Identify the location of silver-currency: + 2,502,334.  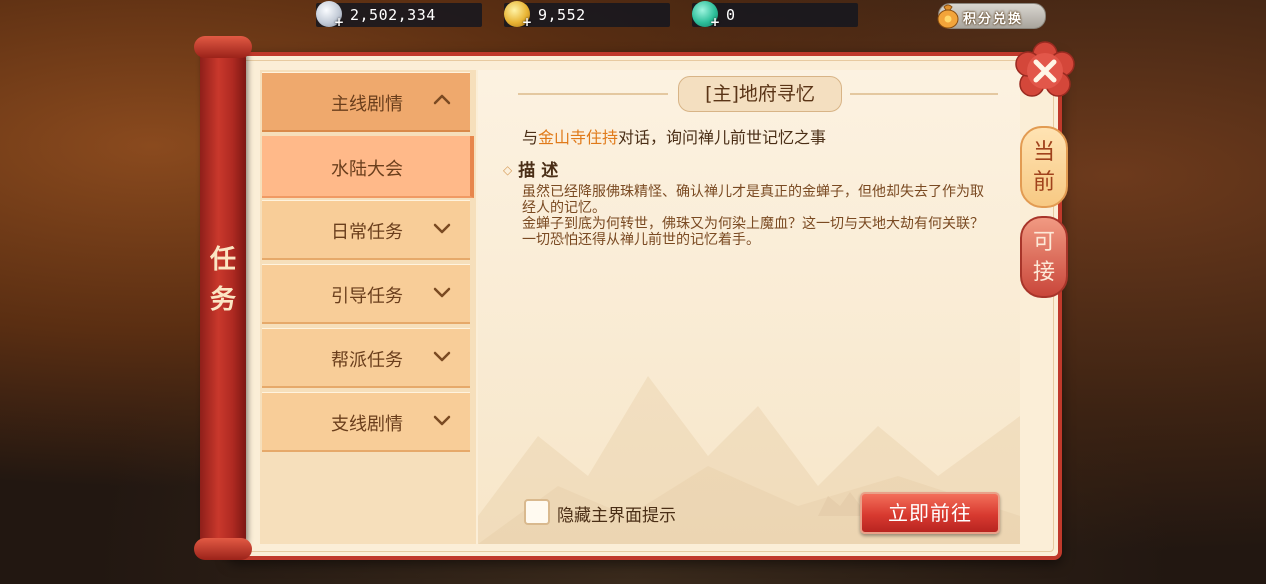
(399, 15).